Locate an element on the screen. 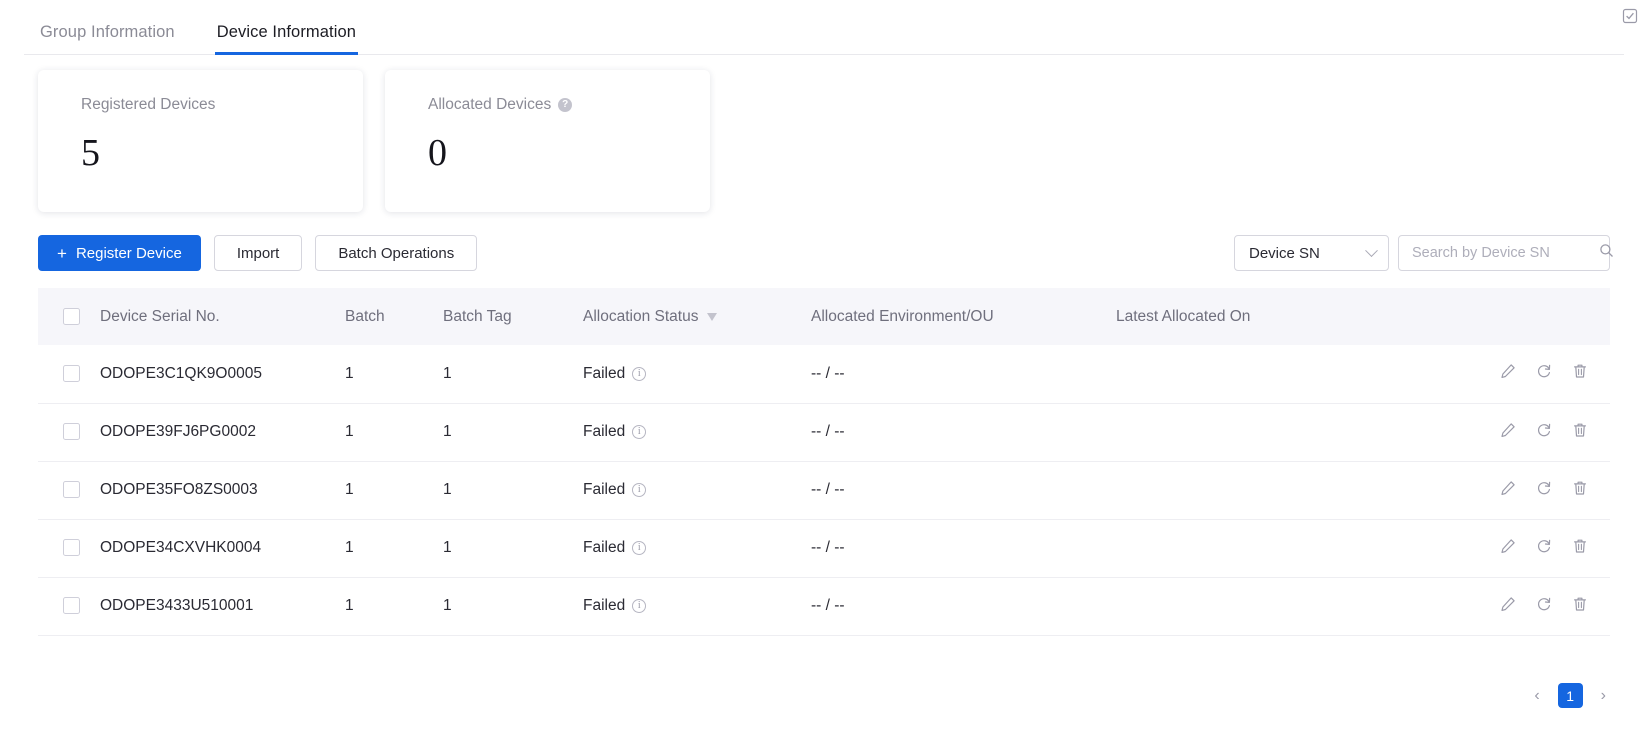  batch-operations-button: Batch Operations is located at coordinates (396, 253).